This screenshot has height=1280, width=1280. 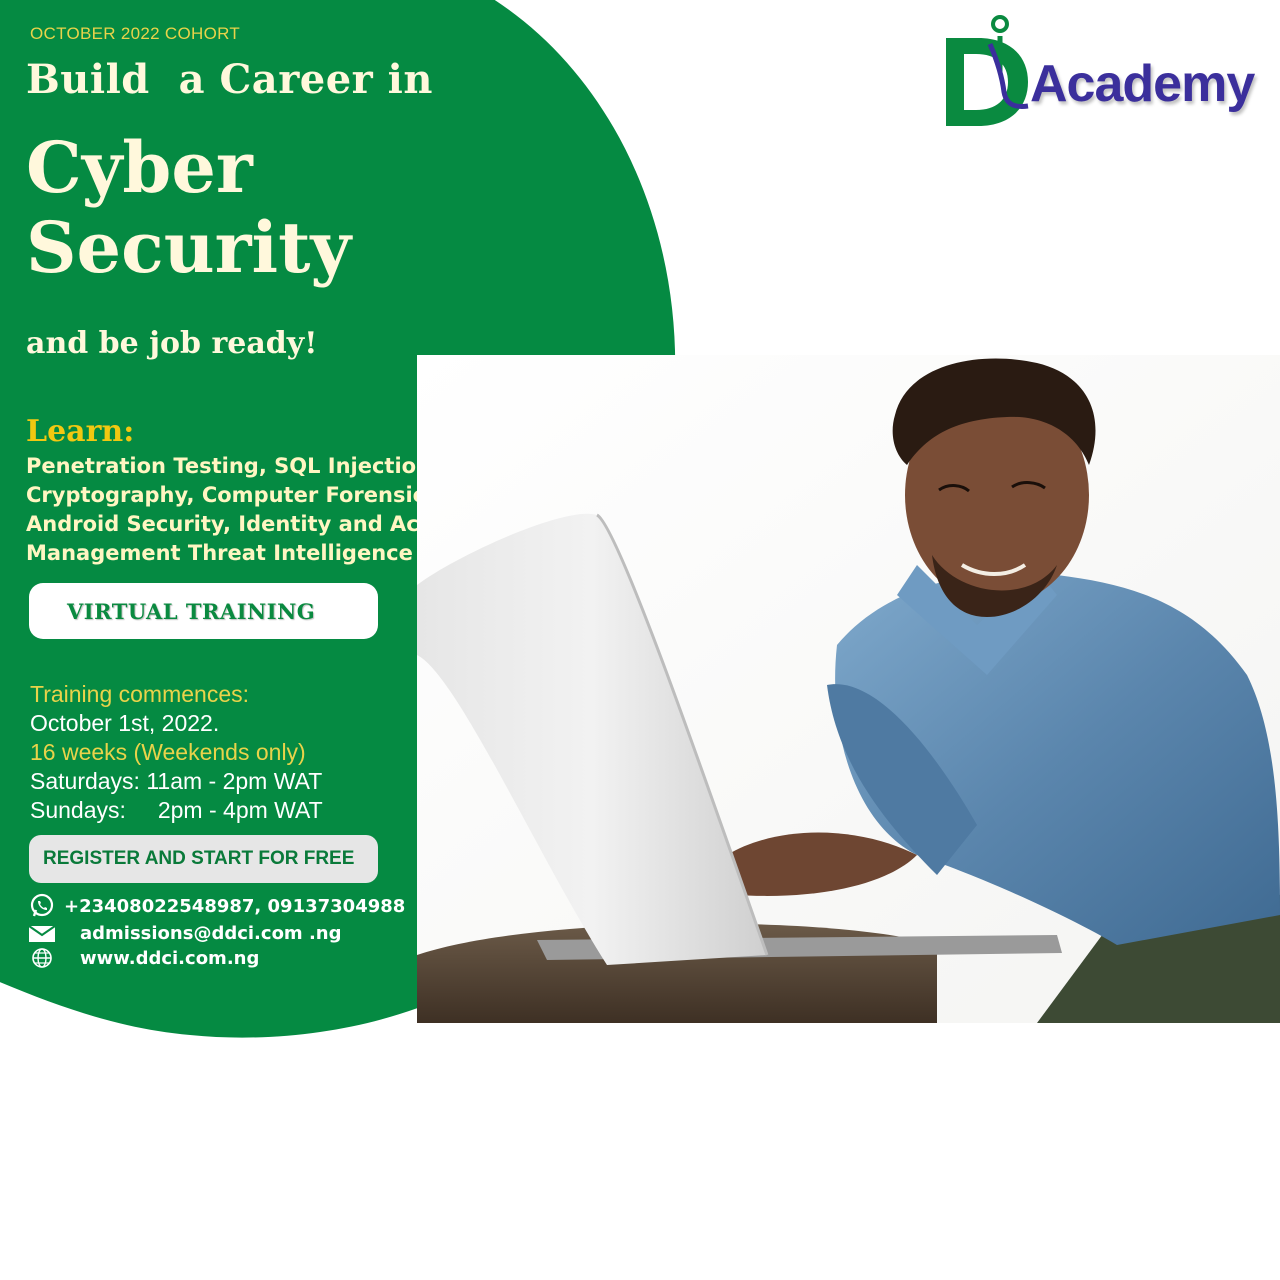 I want to click on virtual-training-button: VIRTUAL TRAINING, so click(x=203, y=611).